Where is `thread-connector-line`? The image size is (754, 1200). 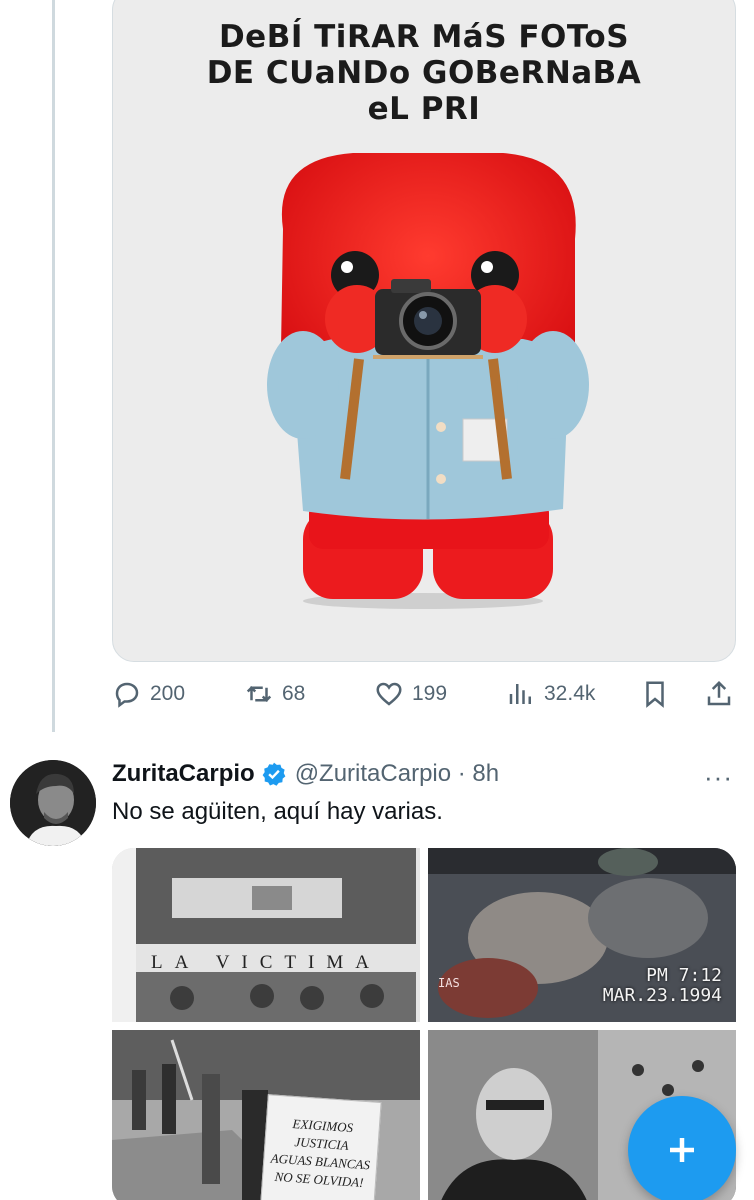
thread-connector-line is located at coordinates (53, 366).